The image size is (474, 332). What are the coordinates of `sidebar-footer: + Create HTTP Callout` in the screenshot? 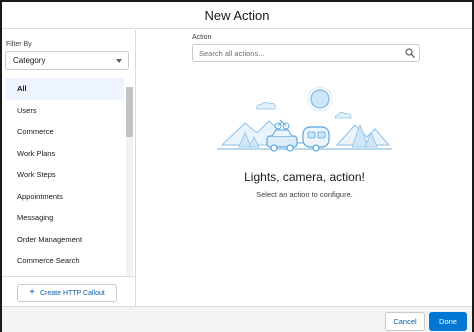 It's located at (68, 291).